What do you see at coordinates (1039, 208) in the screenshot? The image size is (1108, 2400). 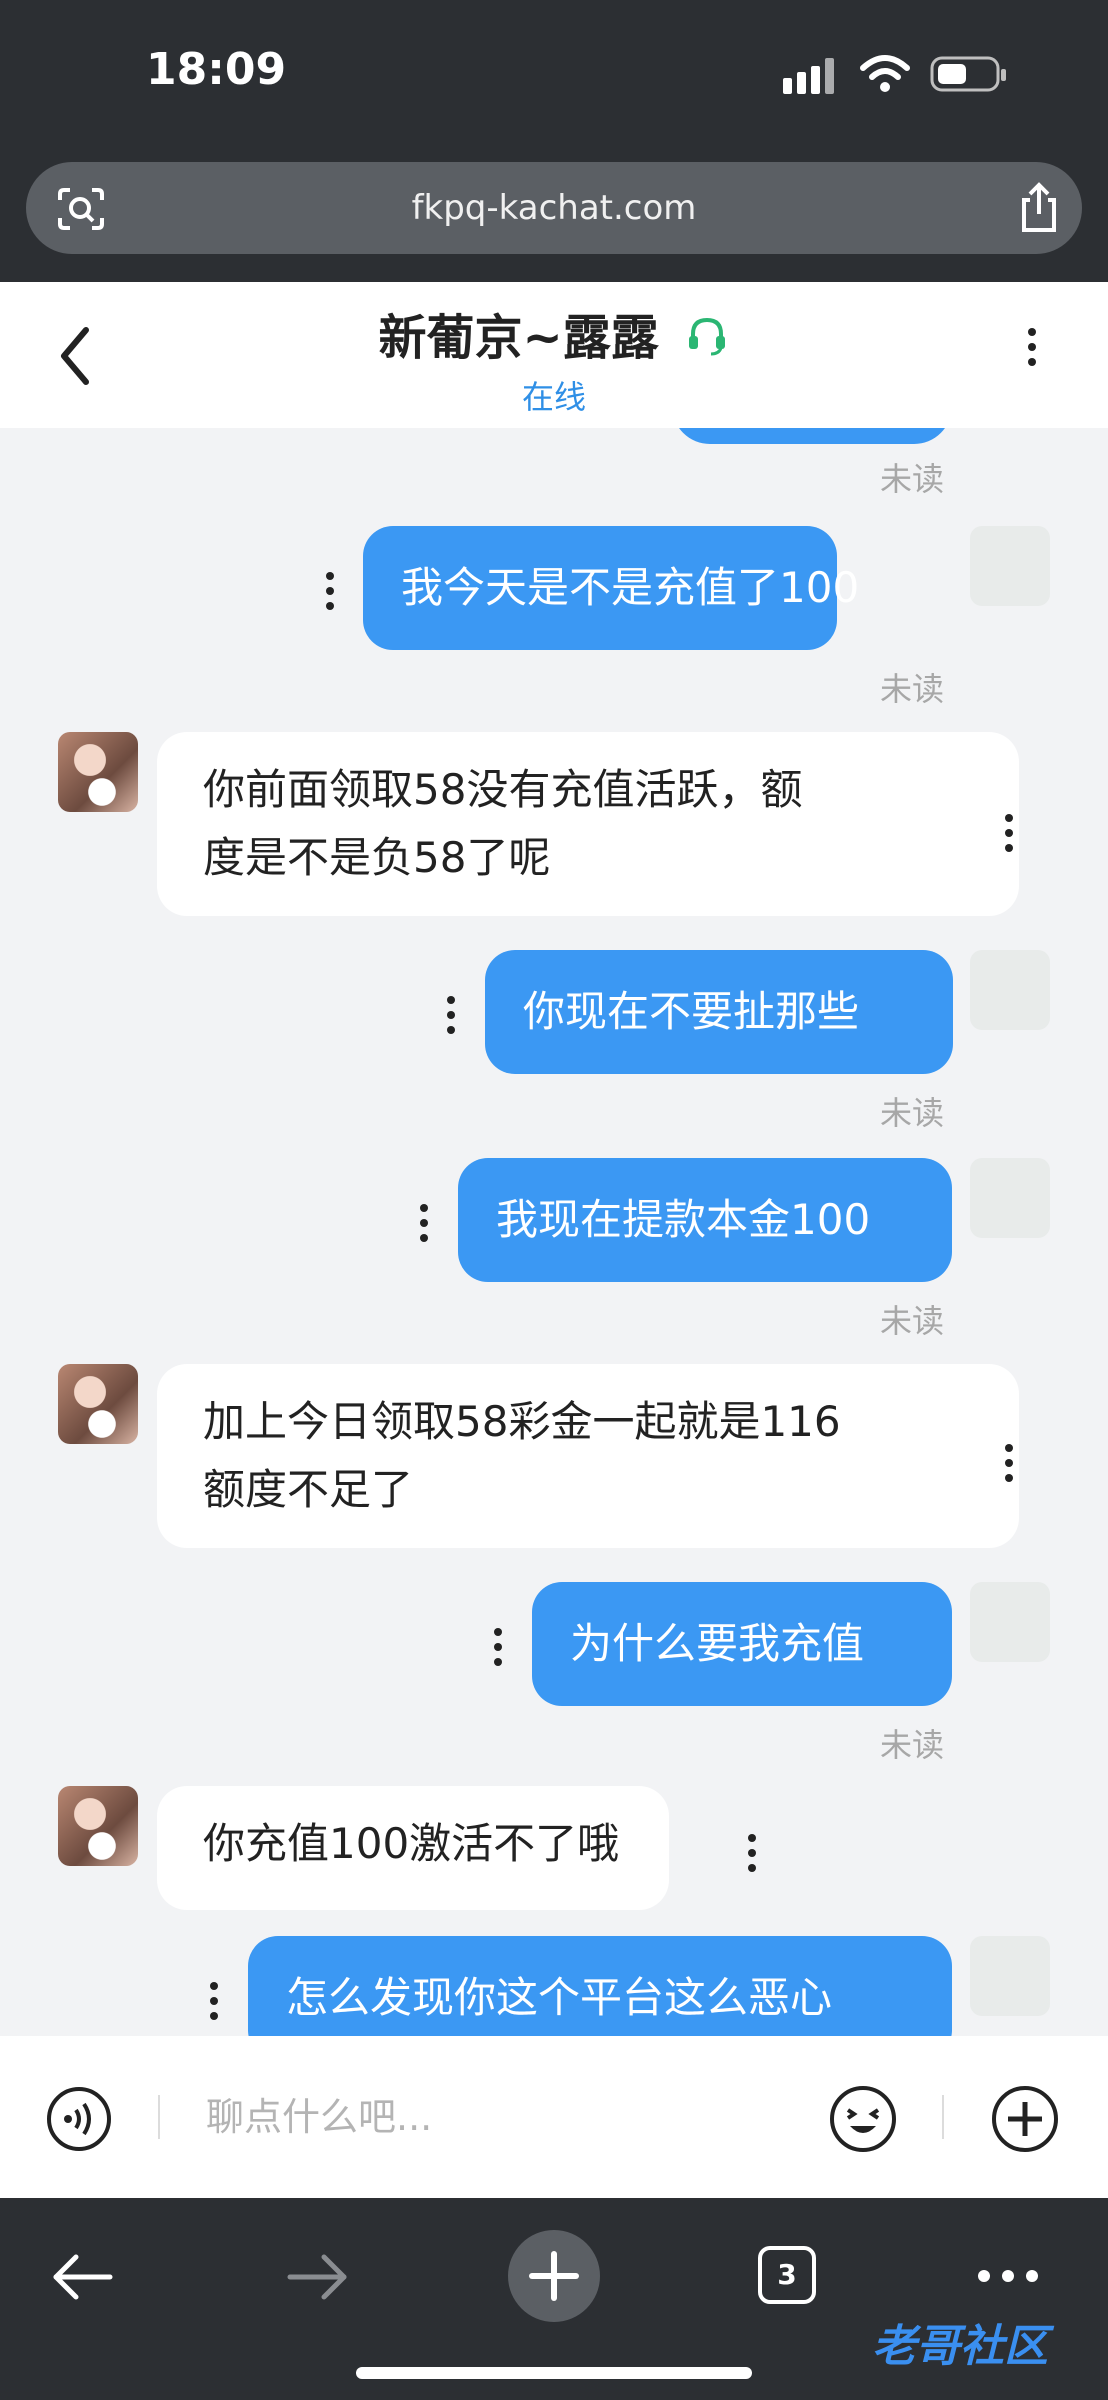 I see `share-icon` at bounding box center [1039, 208].